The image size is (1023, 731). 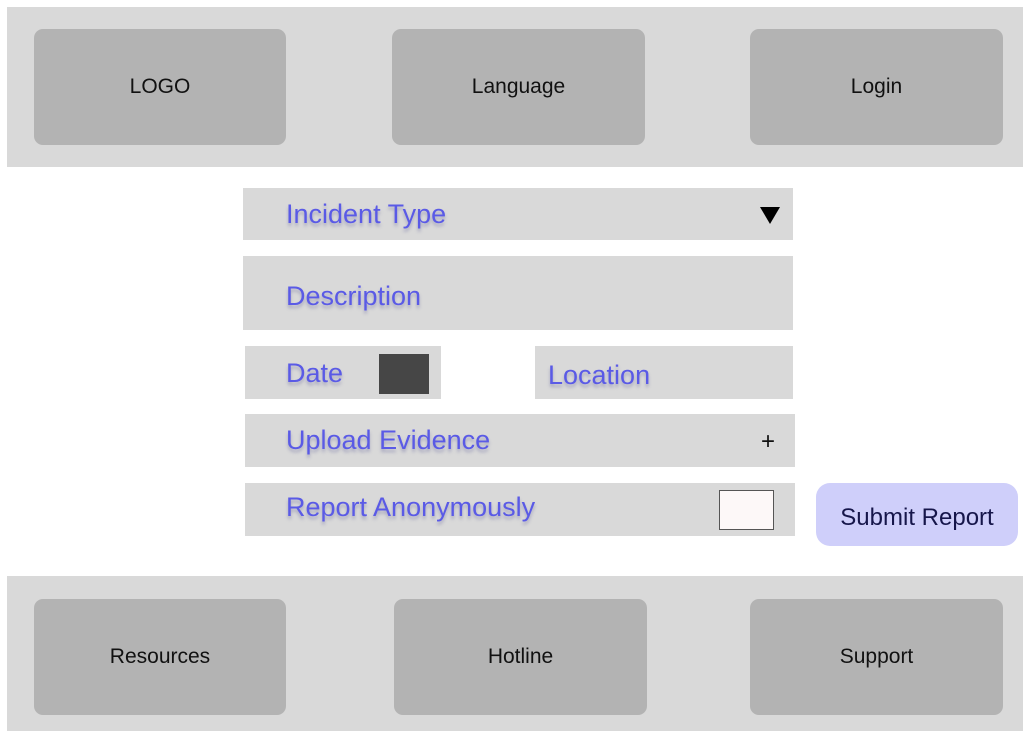 I want to click on description-label: Description, so click(x=354, y=296).